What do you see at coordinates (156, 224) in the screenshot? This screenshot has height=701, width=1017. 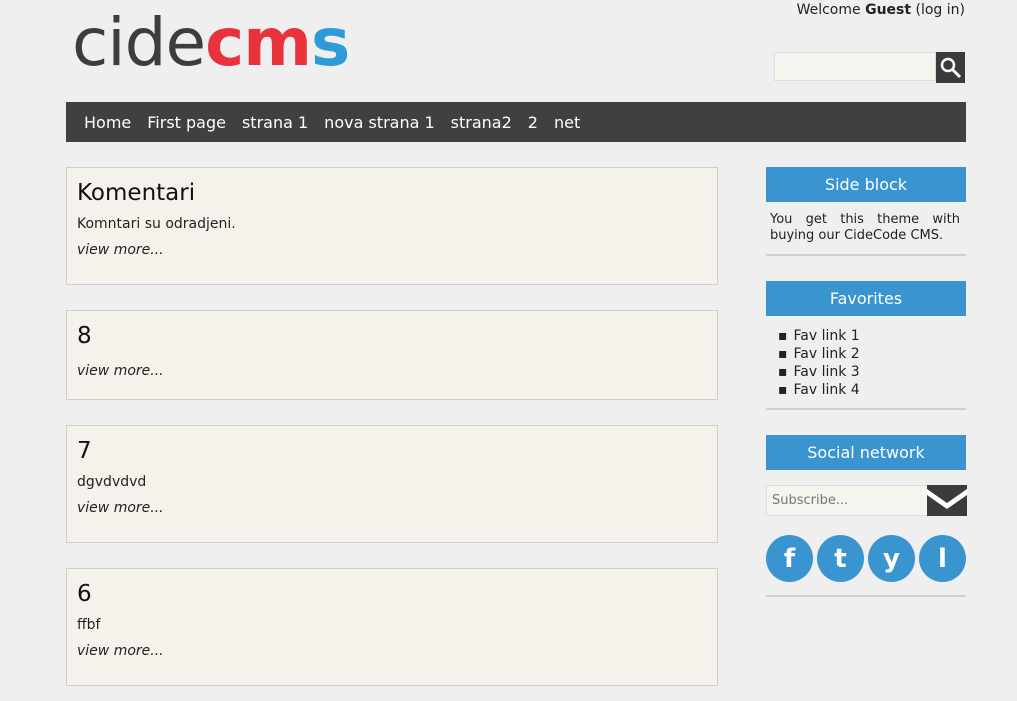 I see `post-excerpt: Komntari su odradjeni.` at bounding box center [156, 224].